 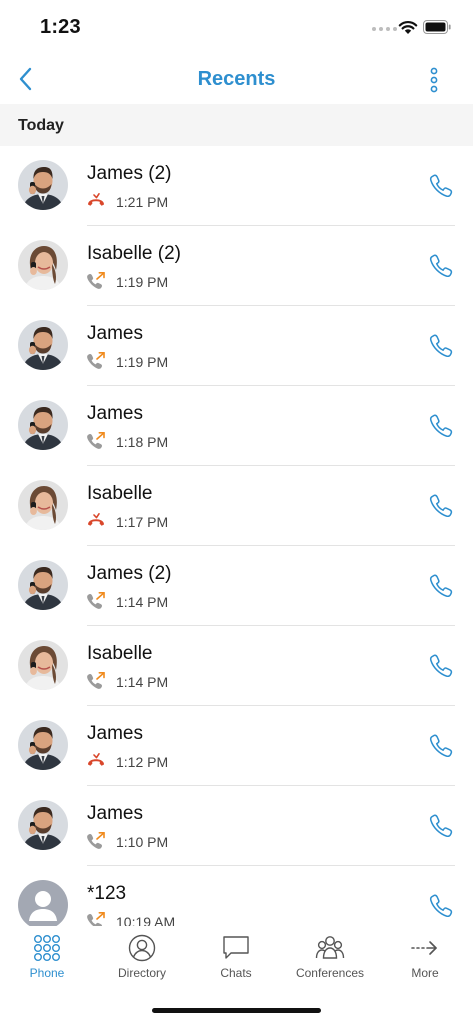 What do you see at coordinates (142, 522) in the screenshot?
I see `call-time: 1:17 PM` at bounding box center [142, 522].